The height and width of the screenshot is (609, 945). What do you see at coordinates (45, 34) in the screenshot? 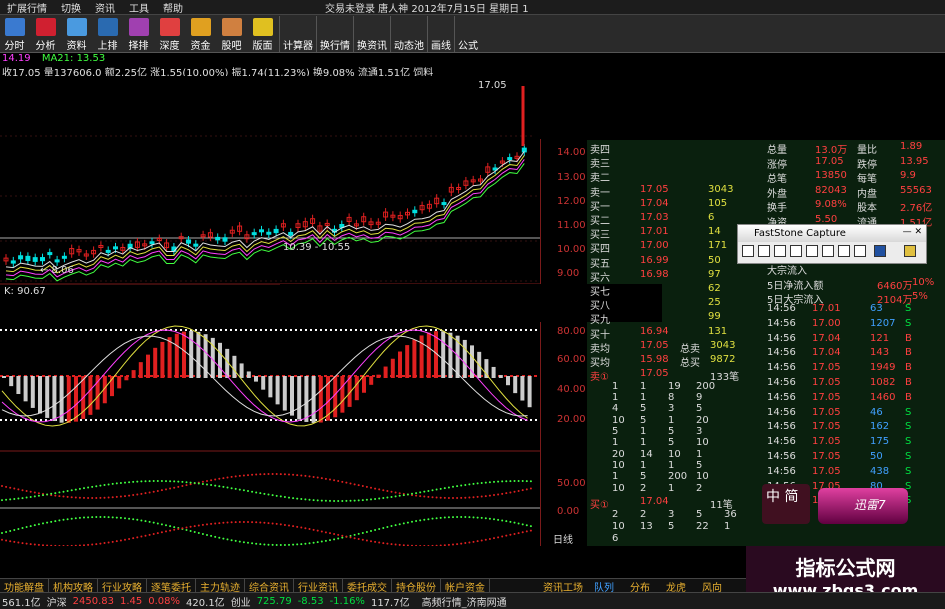
I see `toolbar-button-fenxi: 分析` at bounding box center [45, 34].